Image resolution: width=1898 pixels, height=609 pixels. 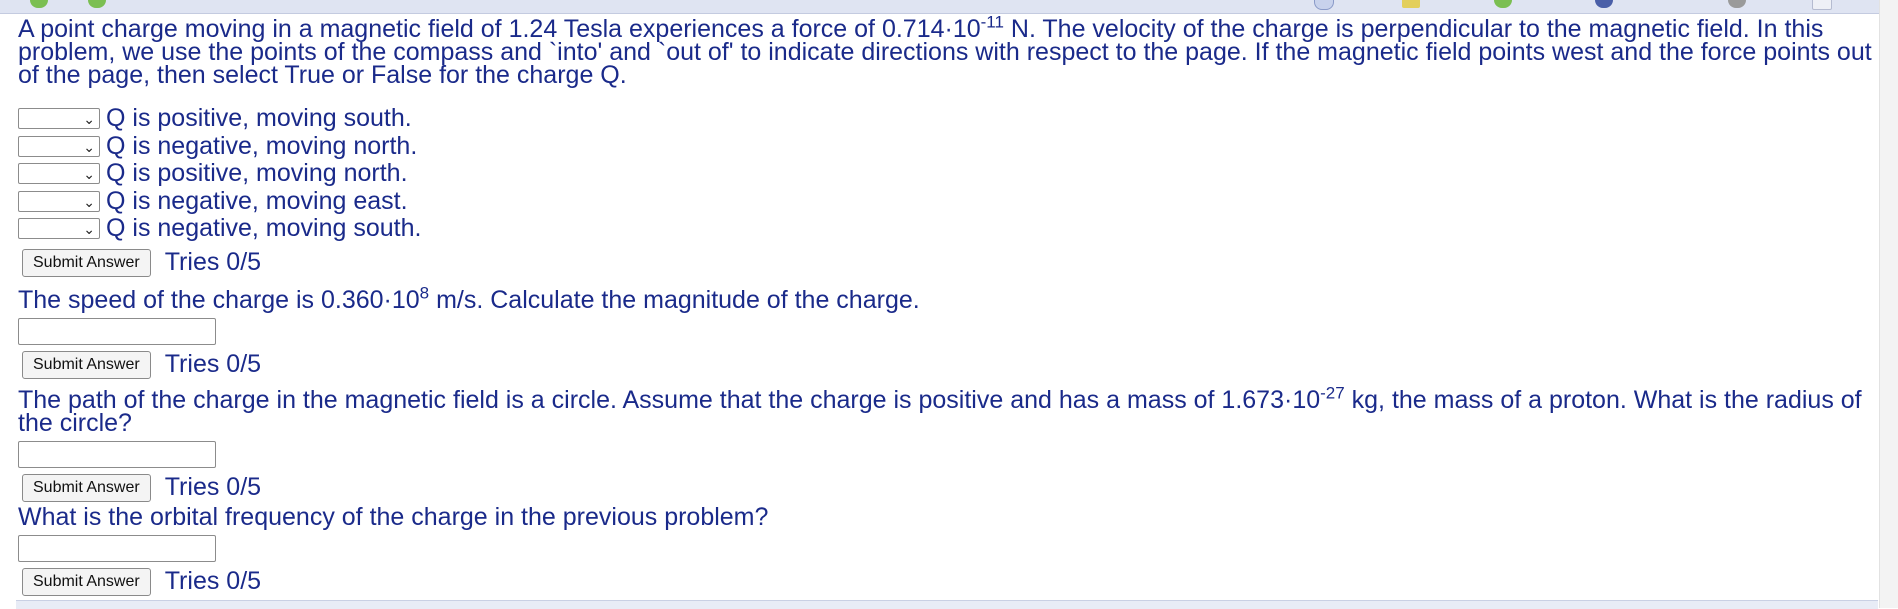 I want to click on choice-row: ⌄ Q is positive, moving north., so click(x=949, y=173).